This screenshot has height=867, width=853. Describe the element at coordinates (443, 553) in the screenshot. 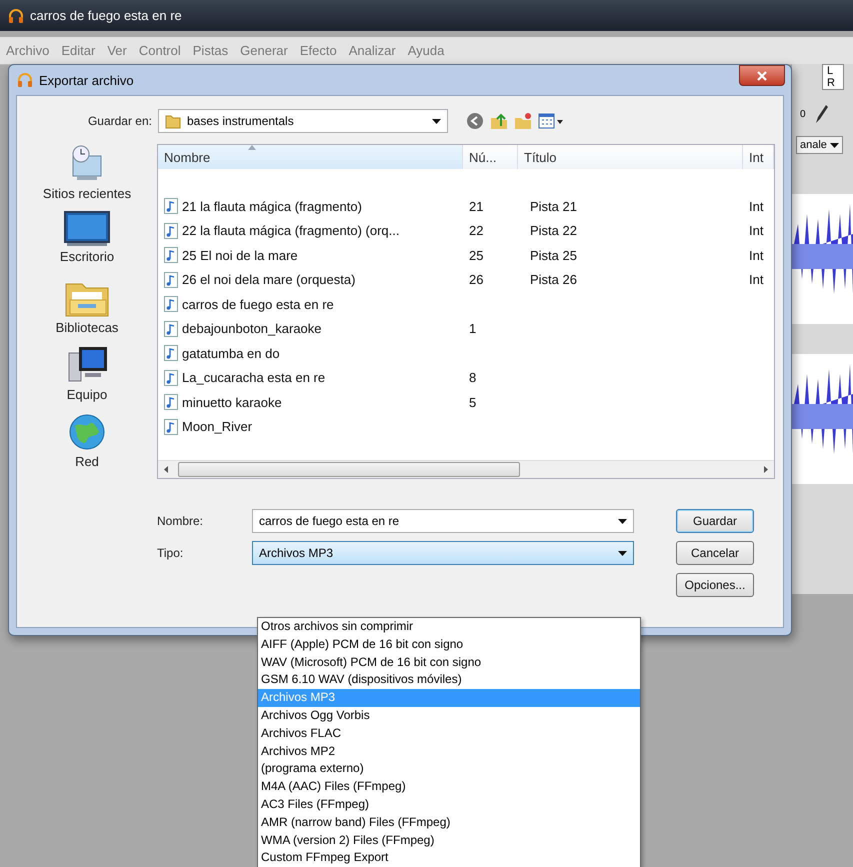

I see `file-type-dropdown: Archivos MP3` at that location.